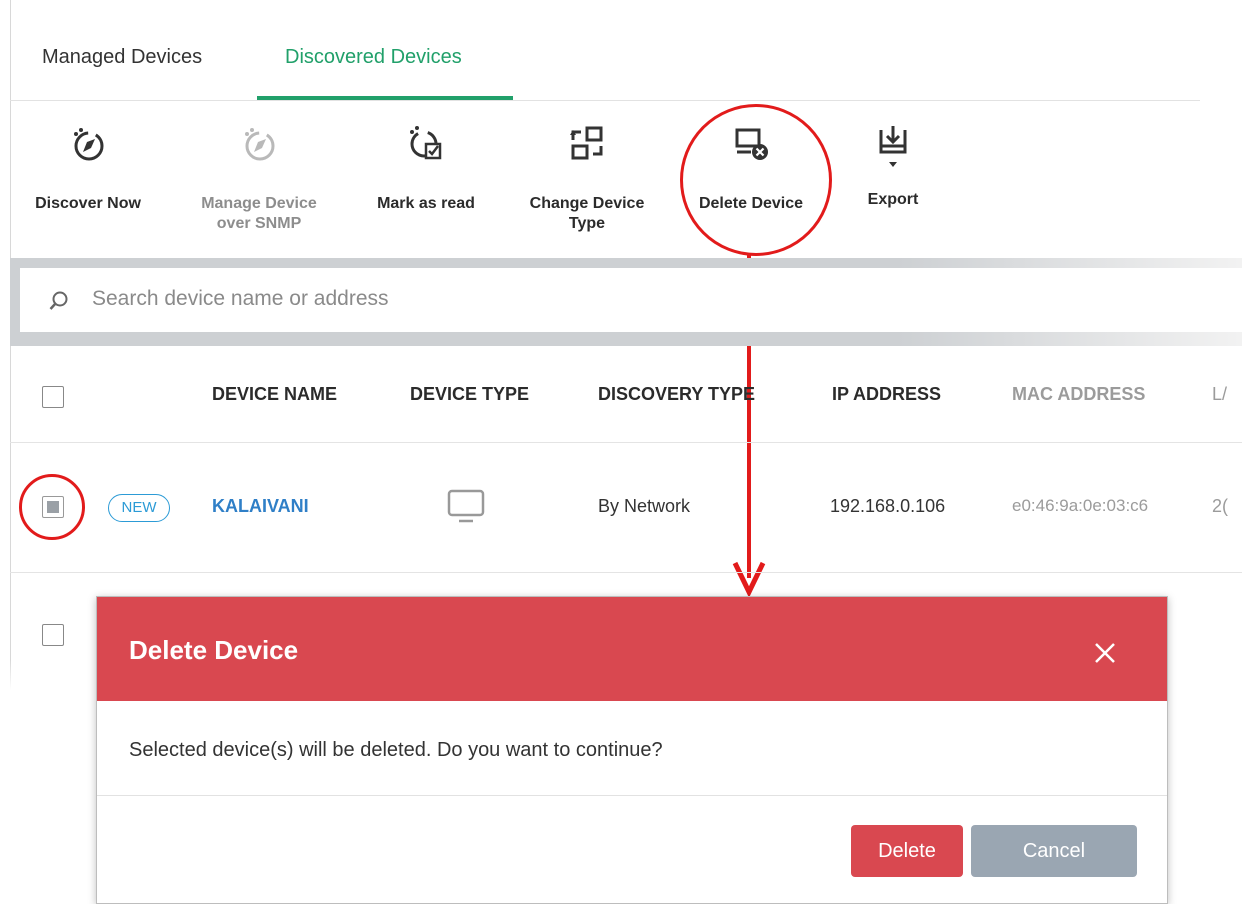 This screenshot has height=904, width=1242. Describe the element at coordinates (644, 506) in the screenshot. I see `discovery-type-value: By Network` at that location.